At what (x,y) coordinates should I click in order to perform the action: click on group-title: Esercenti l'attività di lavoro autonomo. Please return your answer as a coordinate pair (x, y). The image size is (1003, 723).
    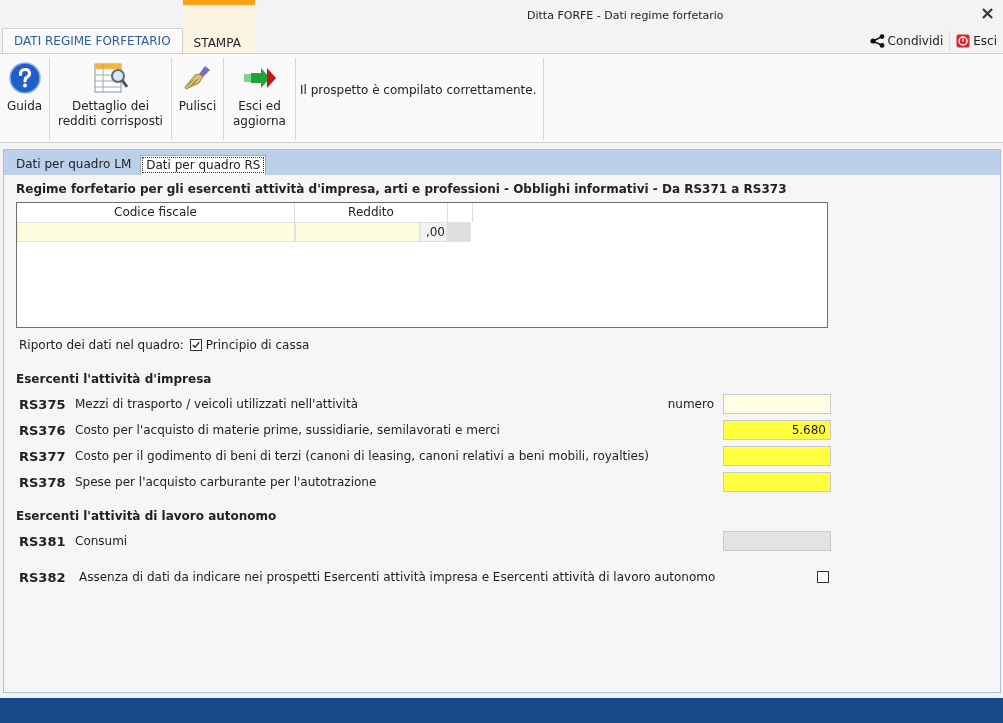
    Looking at the image, I should click on (147, 516).